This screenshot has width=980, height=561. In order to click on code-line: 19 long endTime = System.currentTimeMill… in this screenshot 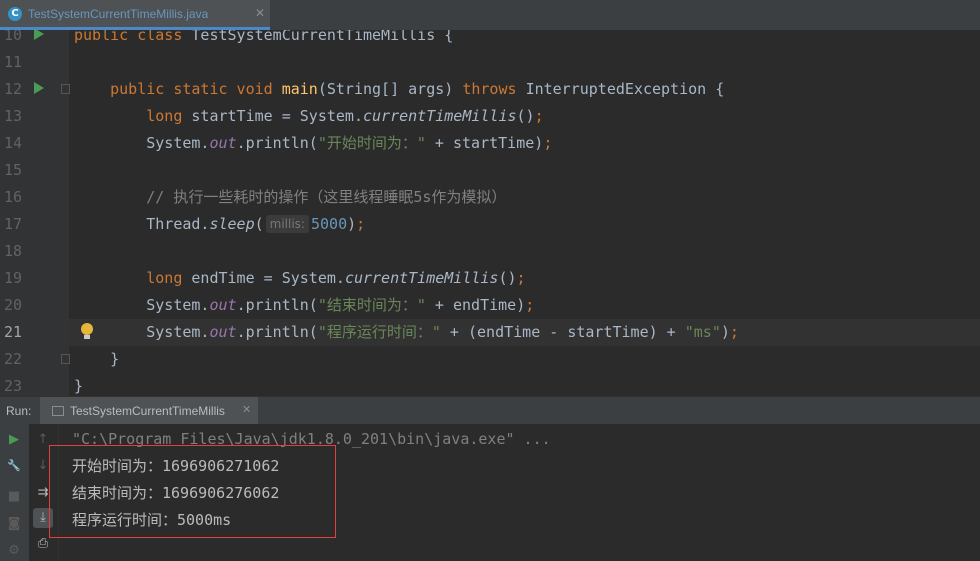, I will do `click(490, 278)`.